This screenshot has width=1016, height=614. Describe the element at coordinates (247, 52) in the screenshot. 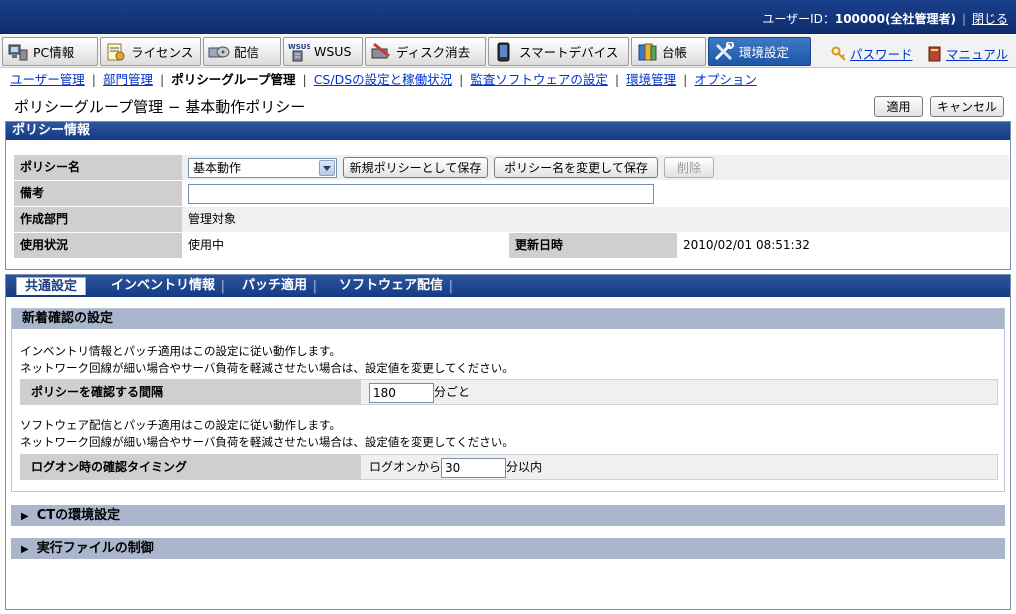

I see `tab-distribution-label: 配信` at that location.